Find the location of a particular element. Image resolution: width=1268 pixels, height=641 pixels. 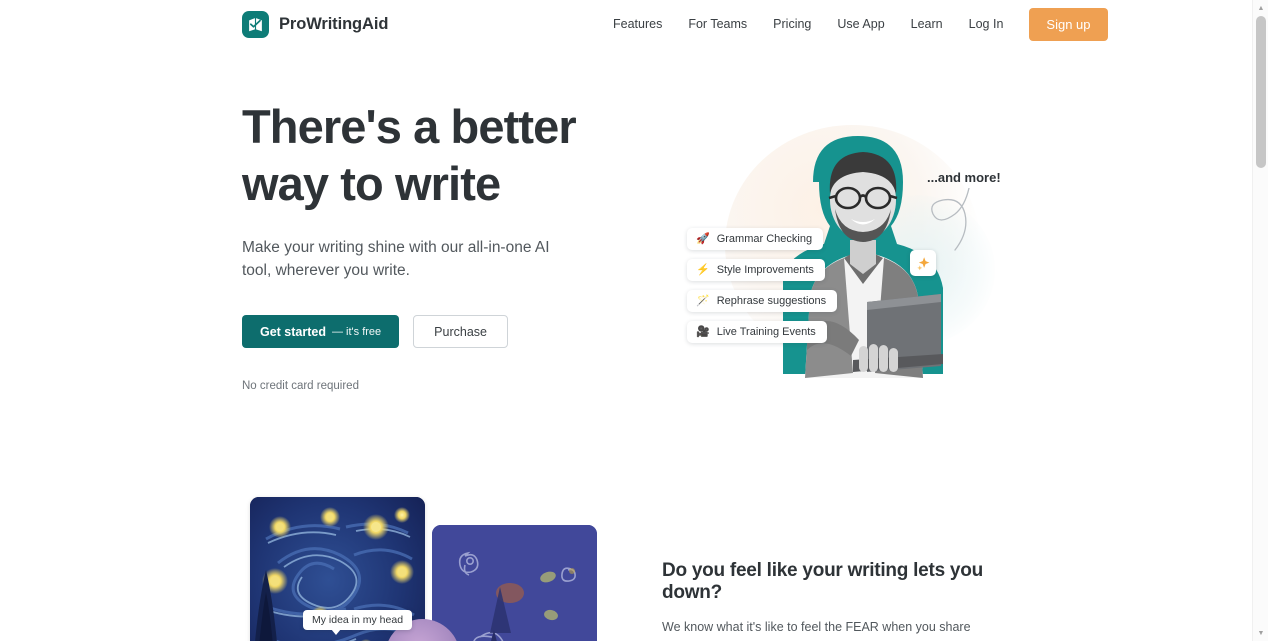

magic-wand-icon: 🪄 is located at coordinates (703, 300).